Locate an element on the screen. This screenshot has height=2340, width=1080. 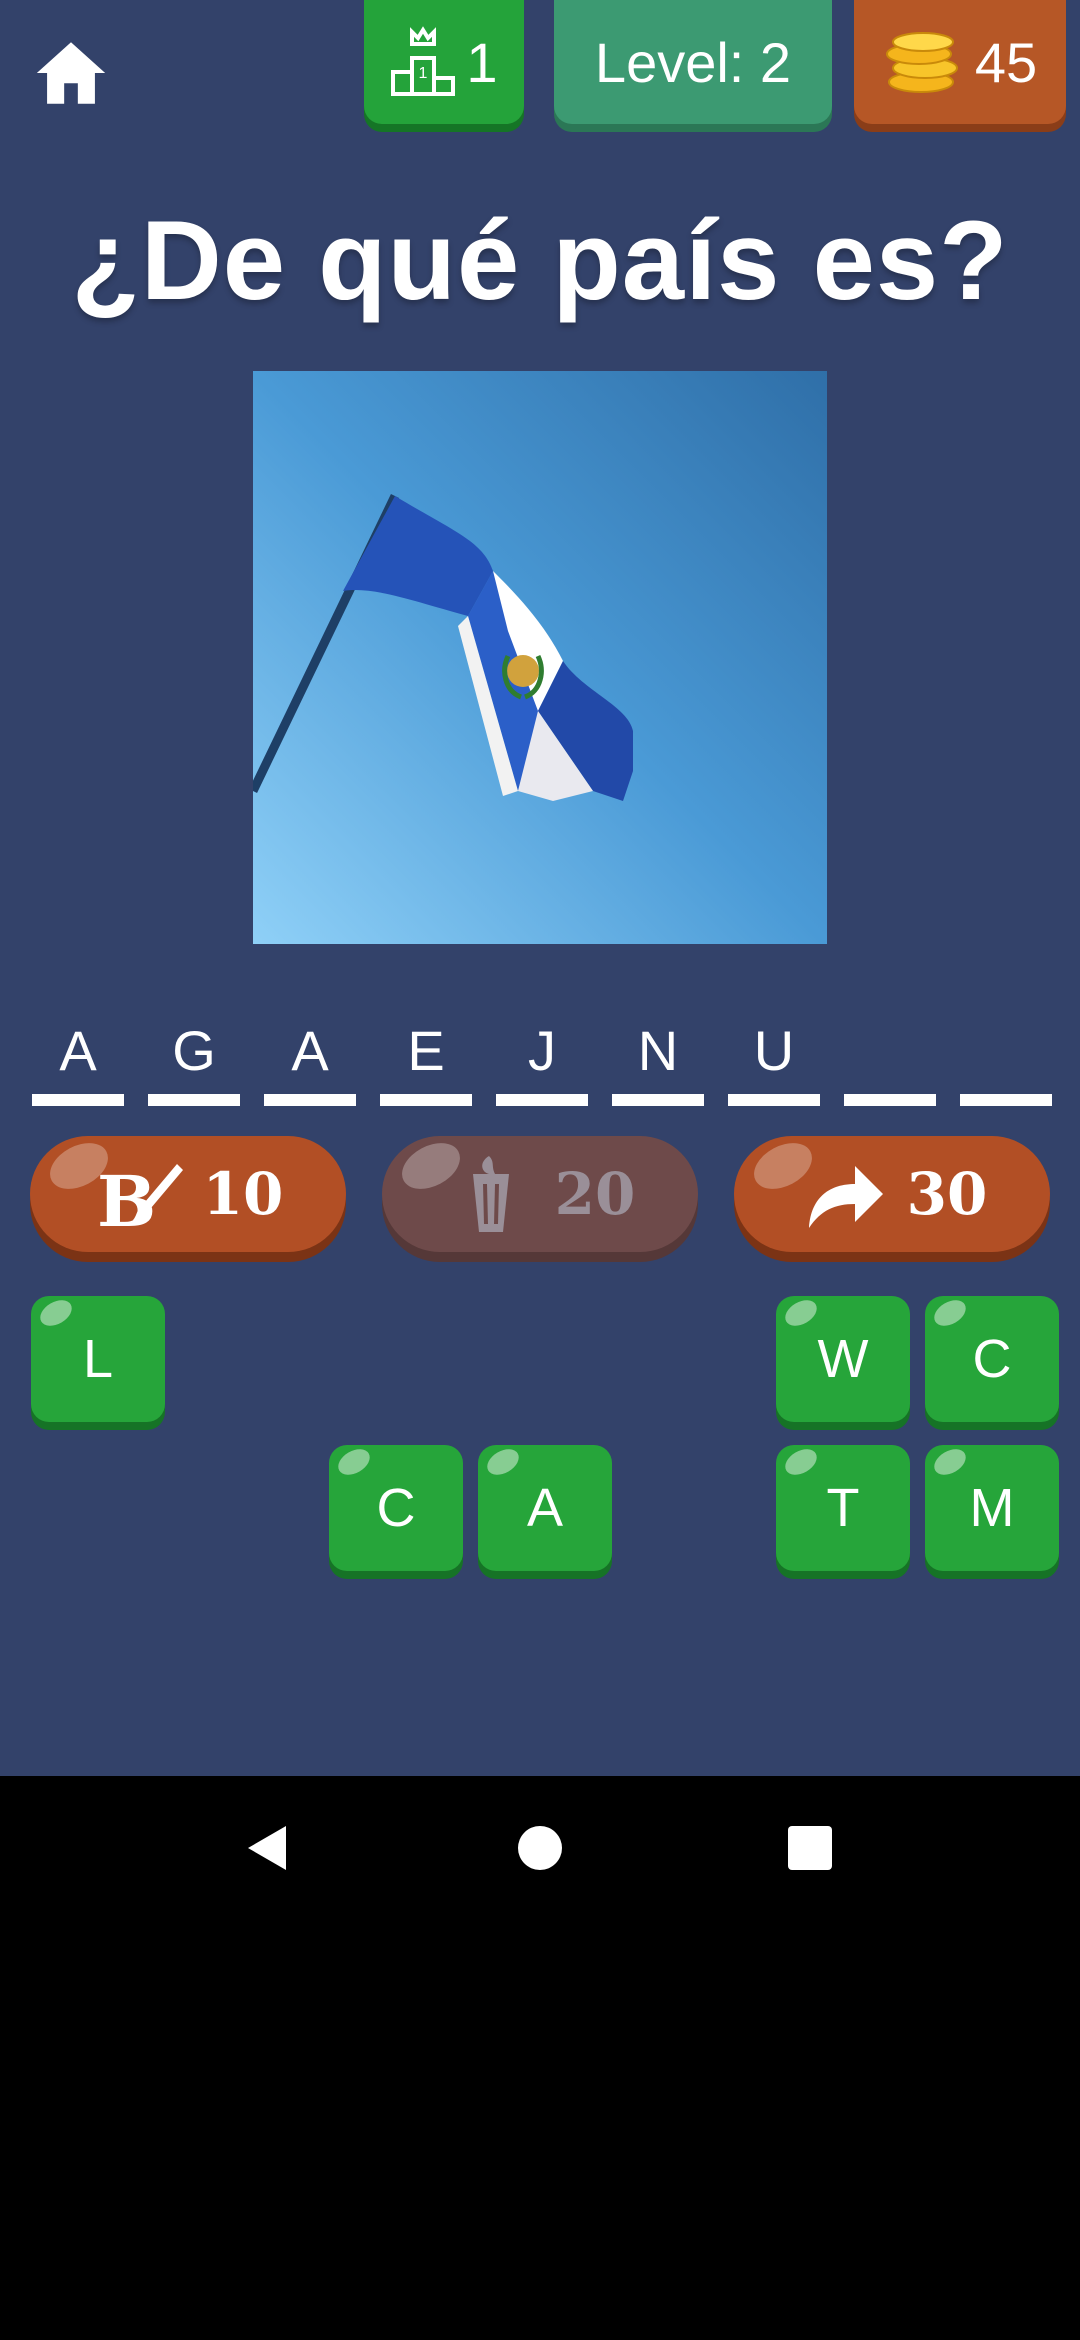
slot-letter: J is located at coordinates (542, 1050).